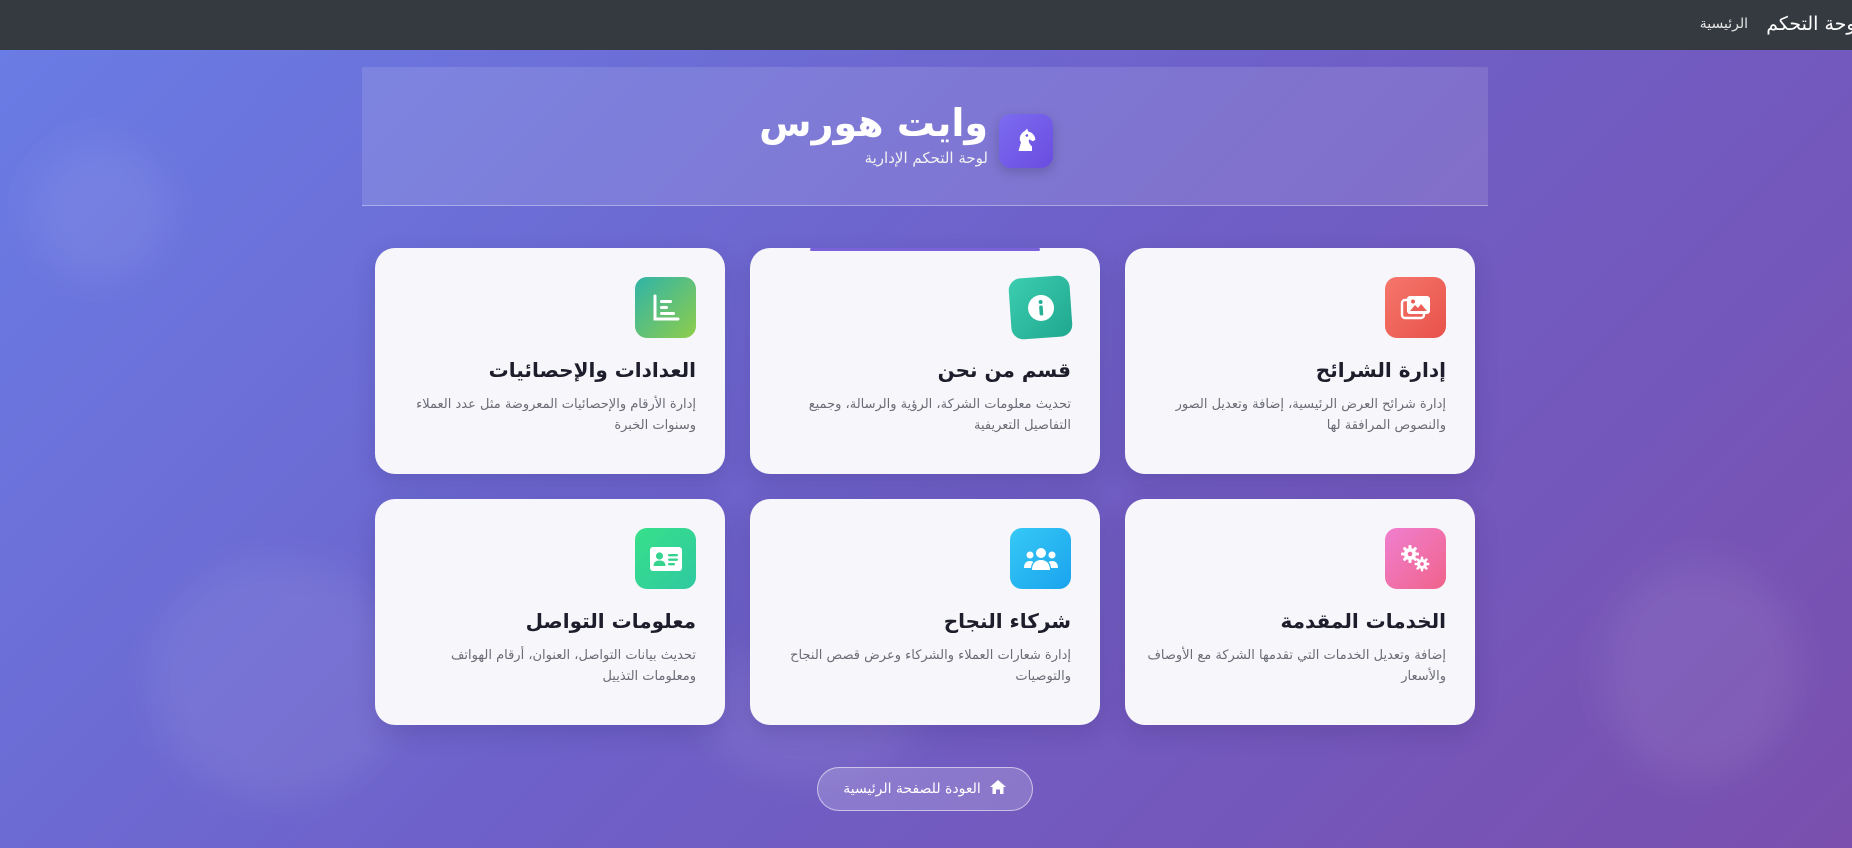  I want to click on back-to-home-label: العودة للصفحة الرئيسية, so click(912, 789).